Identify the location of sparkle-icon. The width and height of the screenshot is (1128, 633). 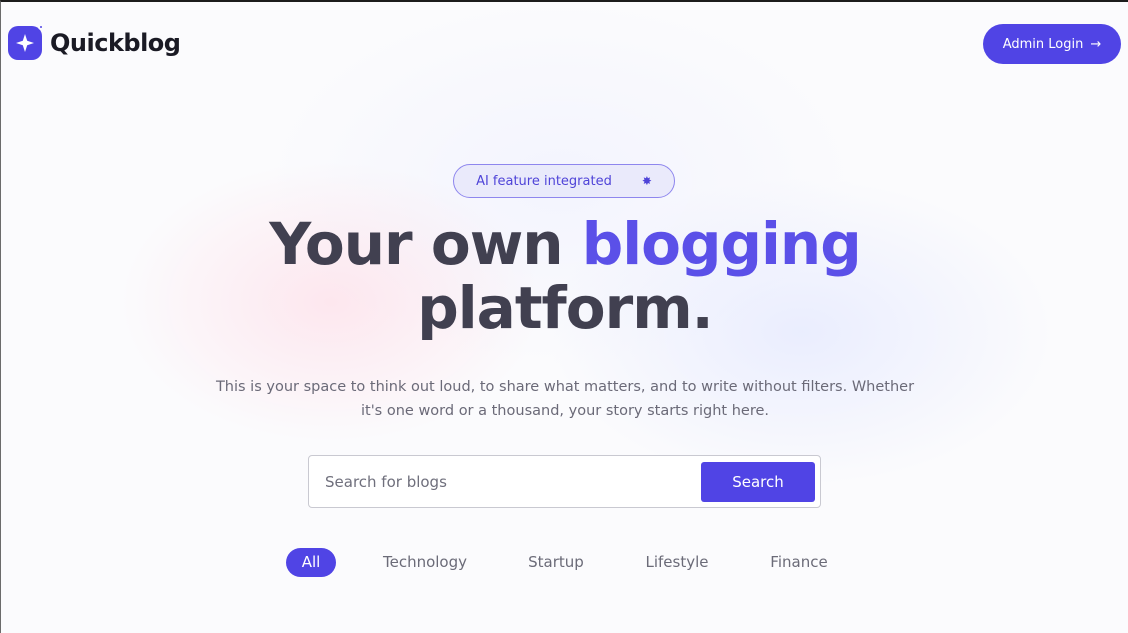
(26, 42).